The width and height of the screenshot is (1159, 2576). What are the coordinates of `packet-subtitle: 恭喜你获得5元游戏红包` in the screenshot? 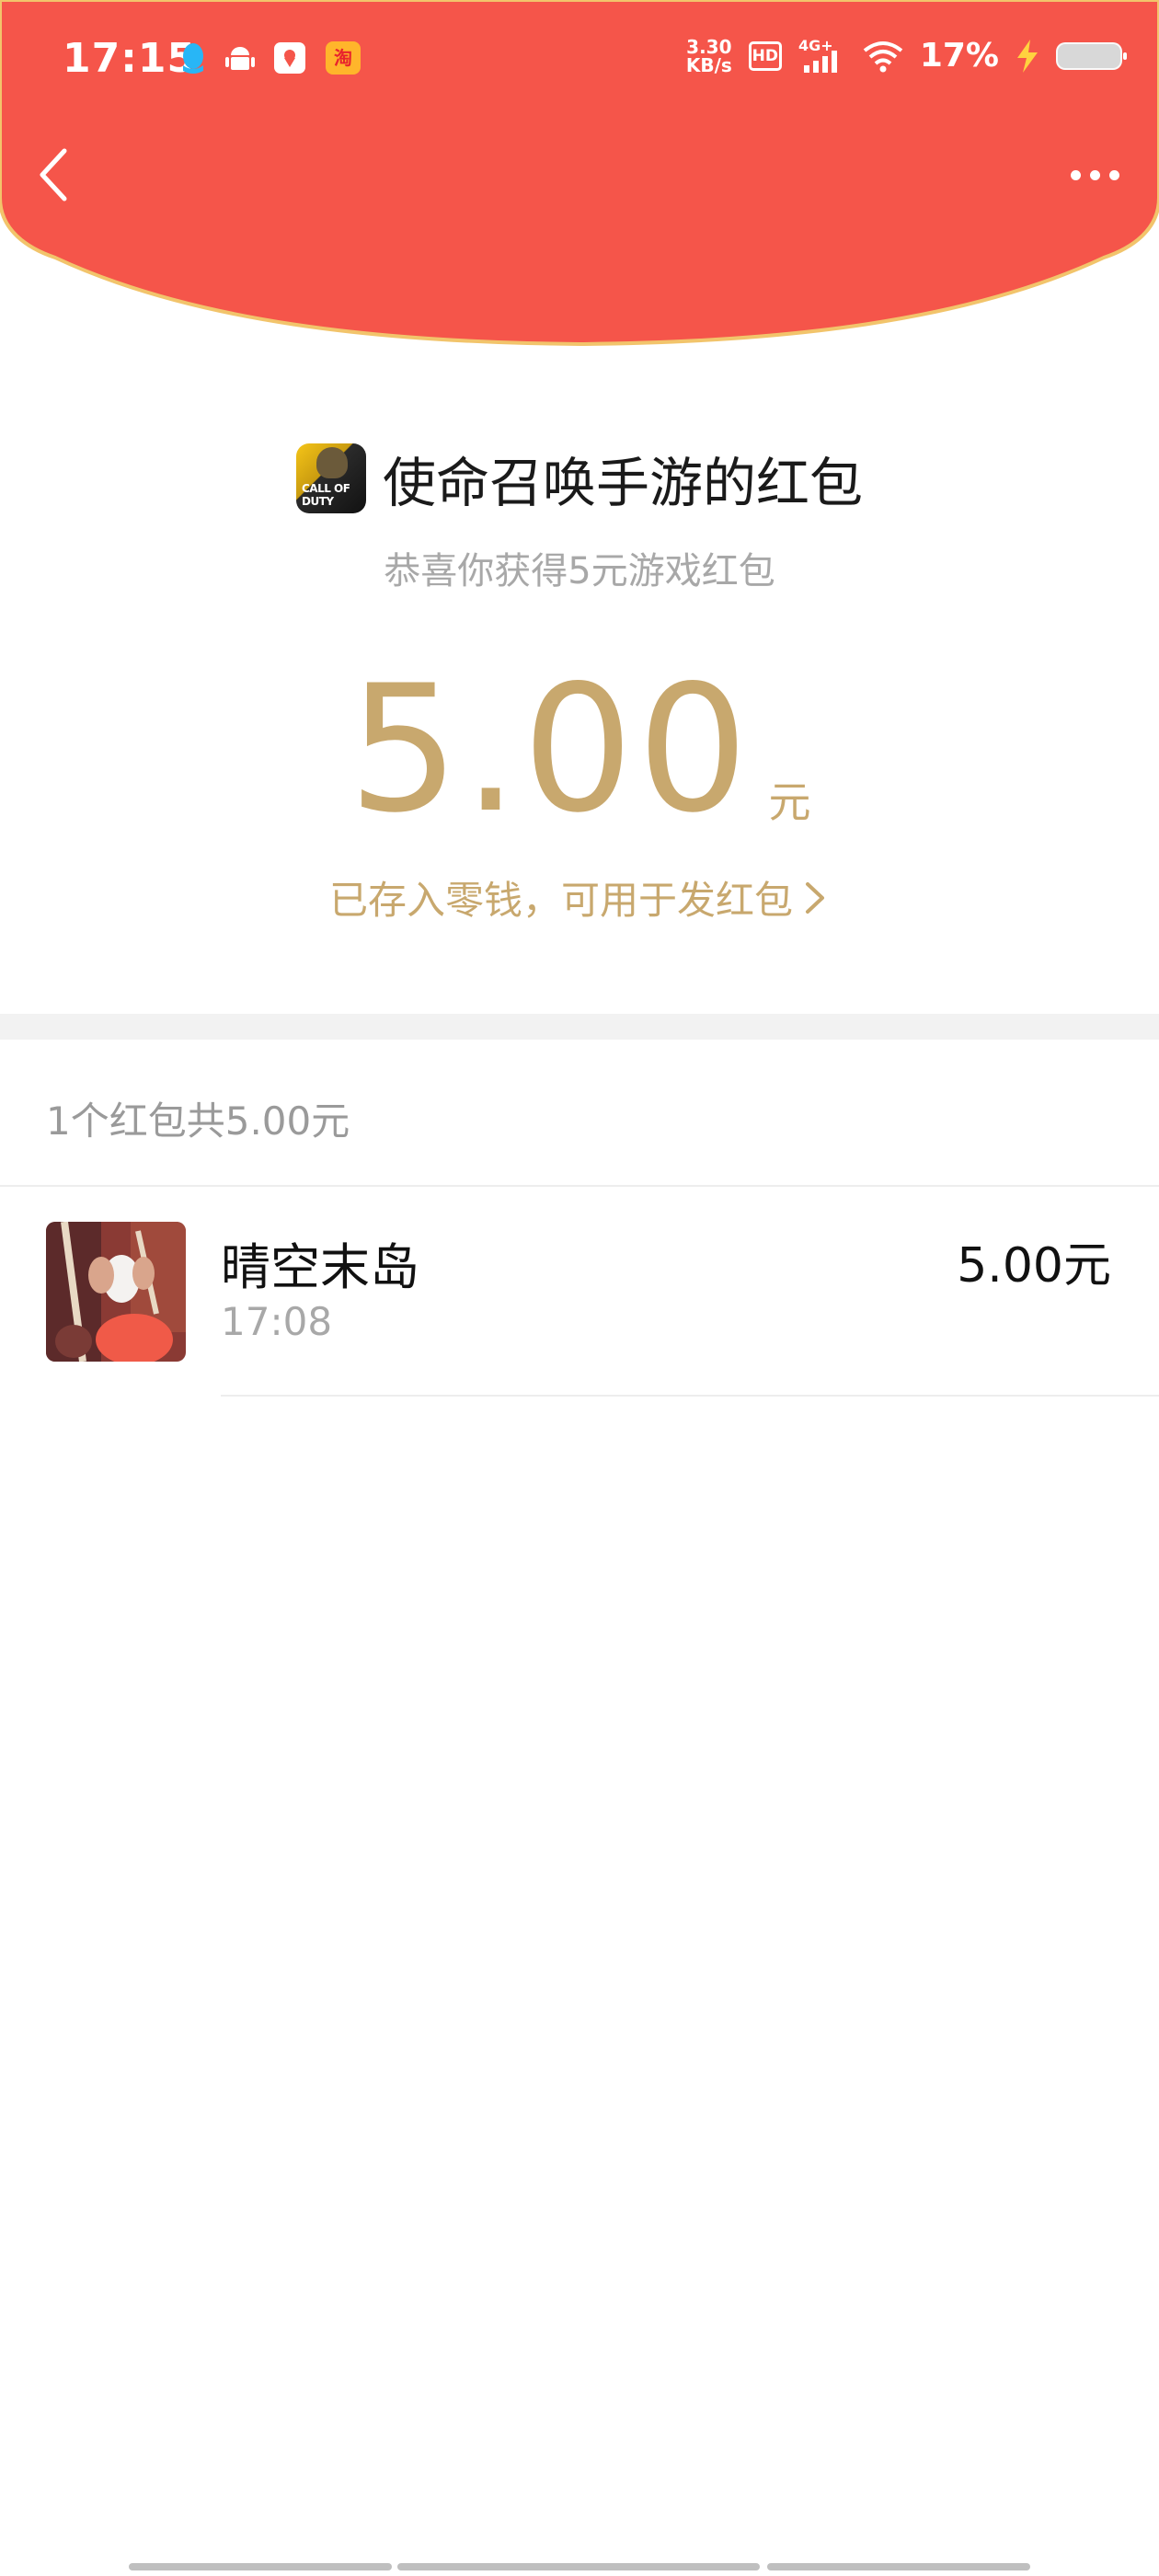 It's located at (579, 571).